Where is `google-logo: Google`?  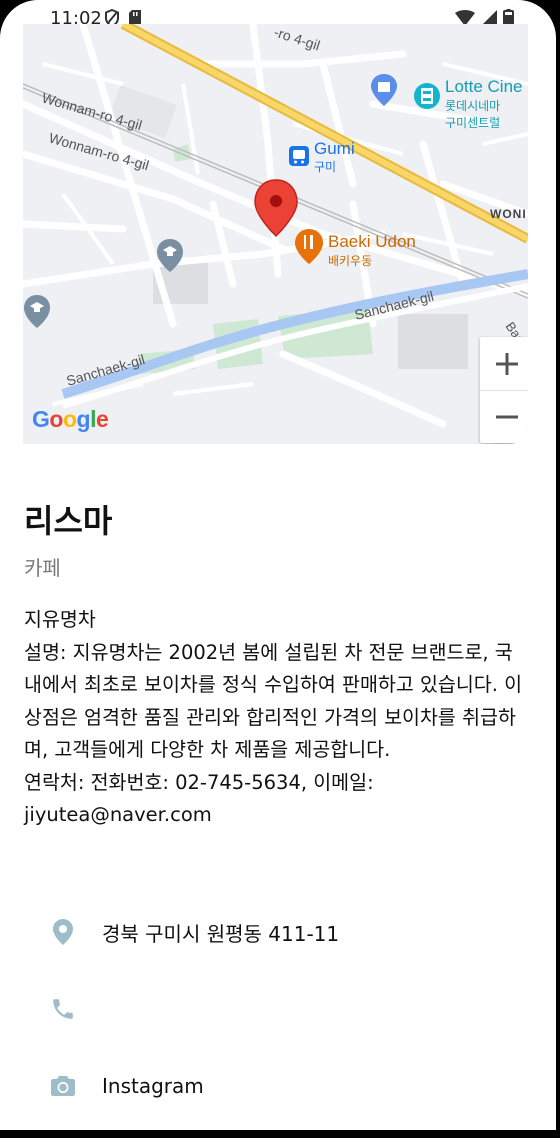
google-logo: Google is located at coordinates (70, 419).